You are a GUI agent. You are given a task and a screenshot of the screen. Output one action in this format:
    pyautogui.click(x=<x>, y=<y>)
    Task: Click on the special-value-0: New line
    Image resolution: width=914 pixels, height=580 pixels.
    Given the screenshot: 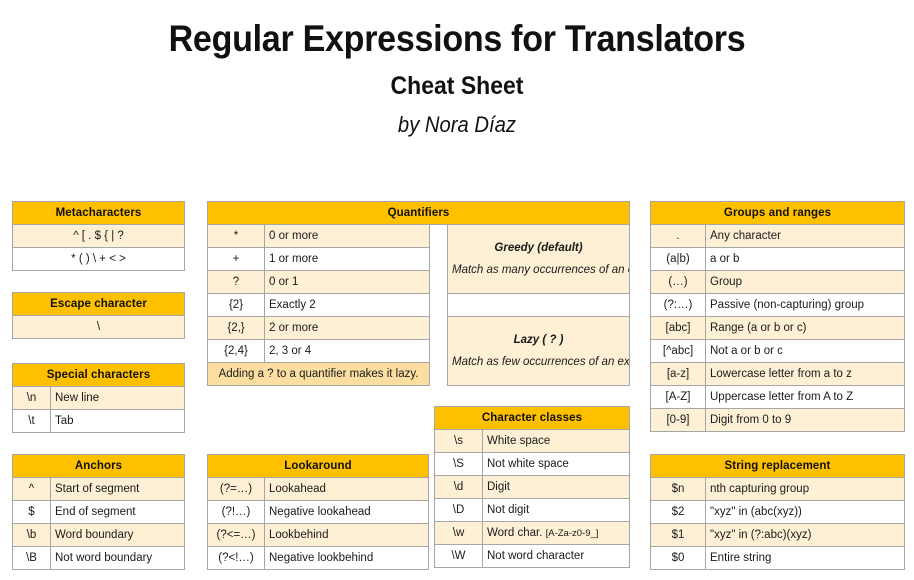 What is the action you would take?
    pyautogui.click(x=117, y=398)
    